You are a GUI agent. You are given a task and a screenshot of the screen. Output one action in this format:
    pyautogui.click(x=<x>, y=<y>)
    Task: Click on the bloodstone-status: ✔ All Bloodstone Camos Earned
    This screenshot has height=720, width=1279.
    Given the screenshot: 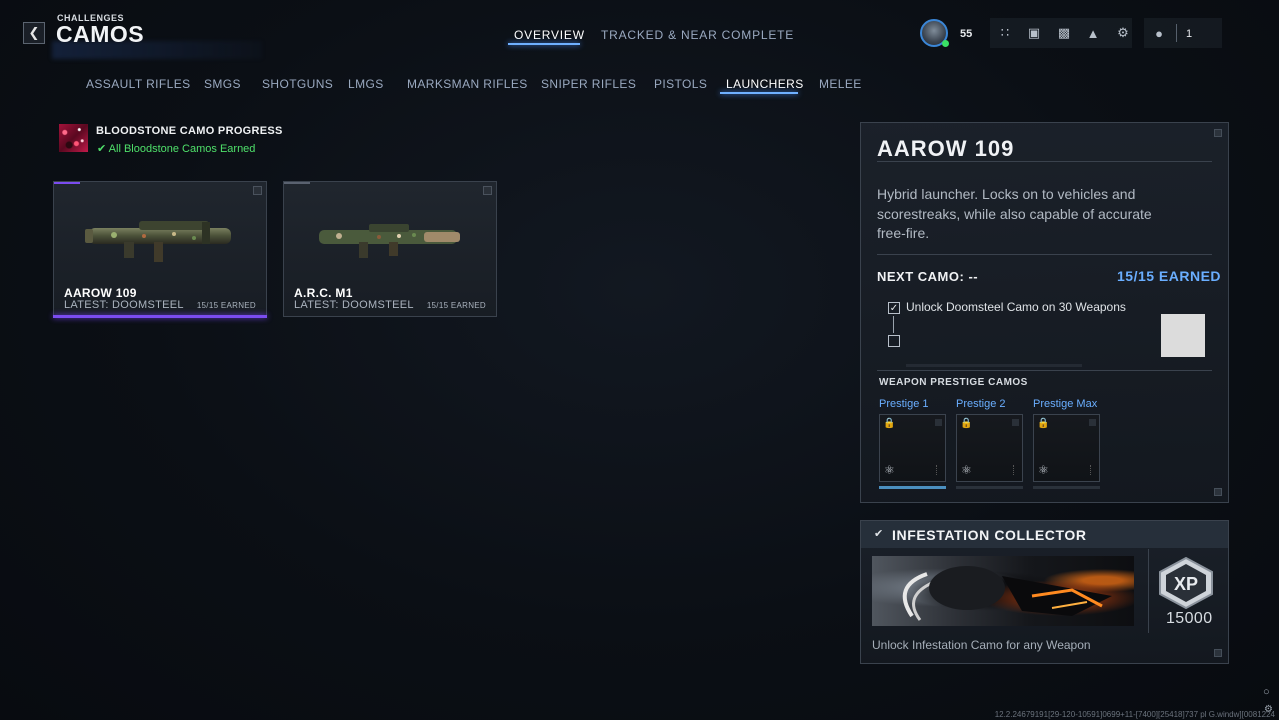 What is the action you would take?
    pyautogui.click(x=176, y=148)
    